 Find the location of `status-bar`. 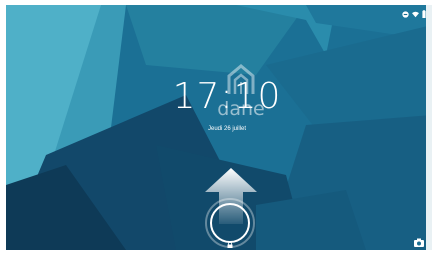

status-bar is located at coordinates (414, 14).